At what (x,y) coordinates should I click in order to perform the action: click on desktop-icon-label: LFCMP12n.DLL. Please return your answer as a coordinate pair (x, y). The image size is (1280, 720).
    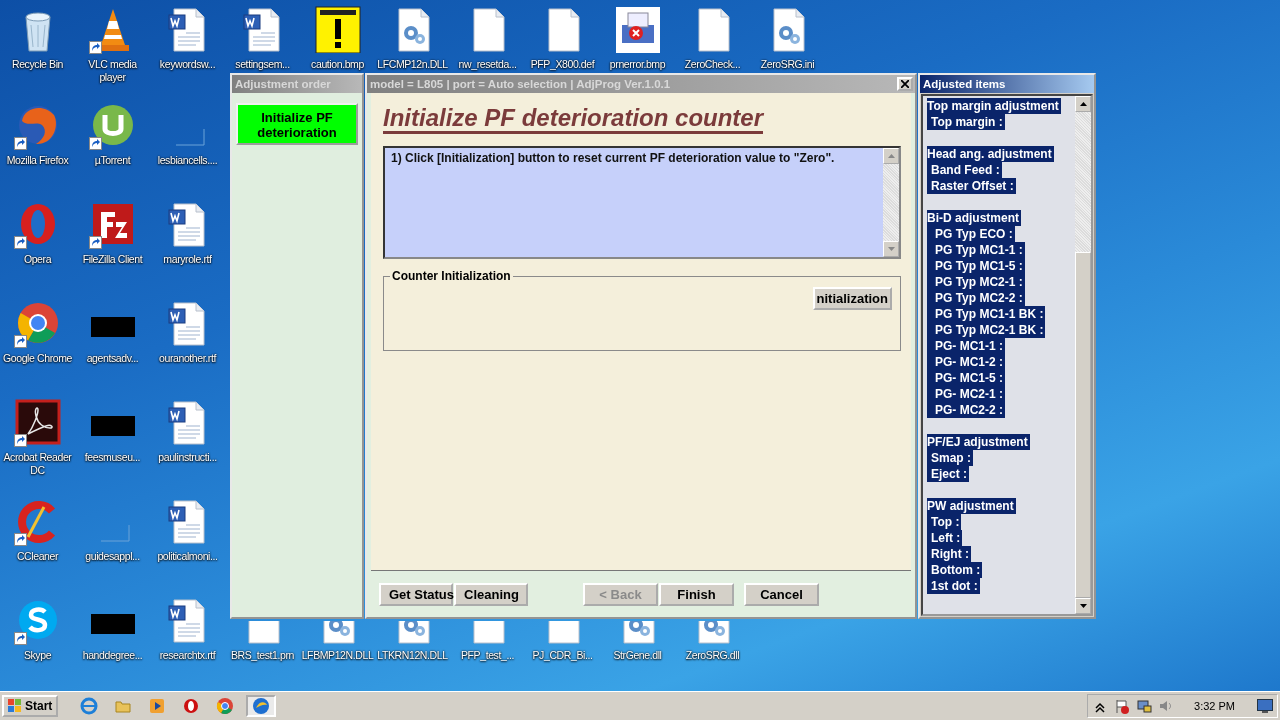
    Looking at the image, I should click on (412, 64).